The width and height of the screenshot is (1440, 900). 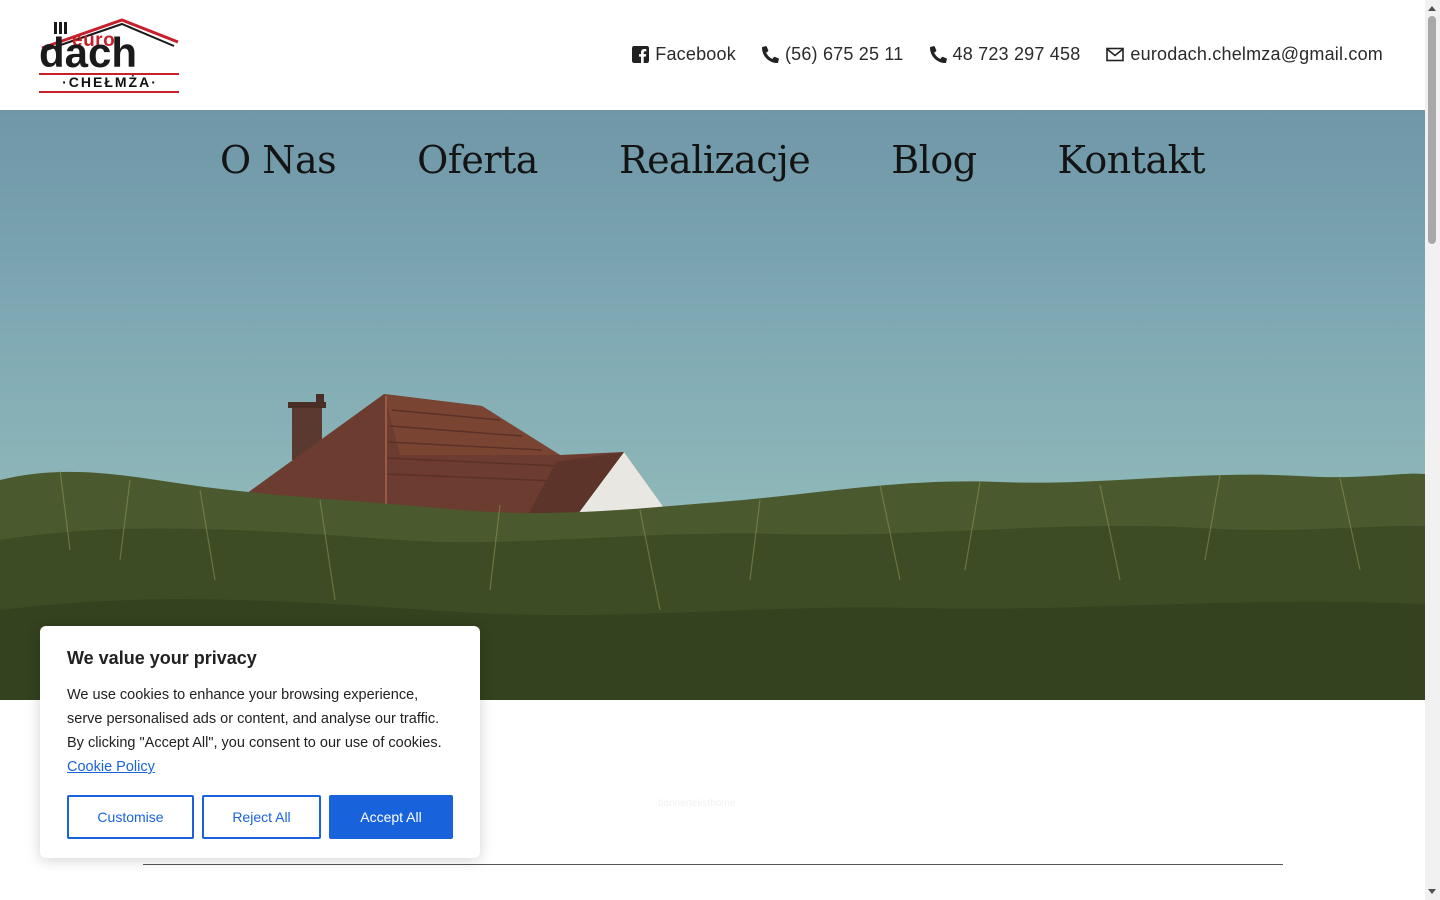 I want to click on nav-item-blog: Blog, so click(x=934, y=160).